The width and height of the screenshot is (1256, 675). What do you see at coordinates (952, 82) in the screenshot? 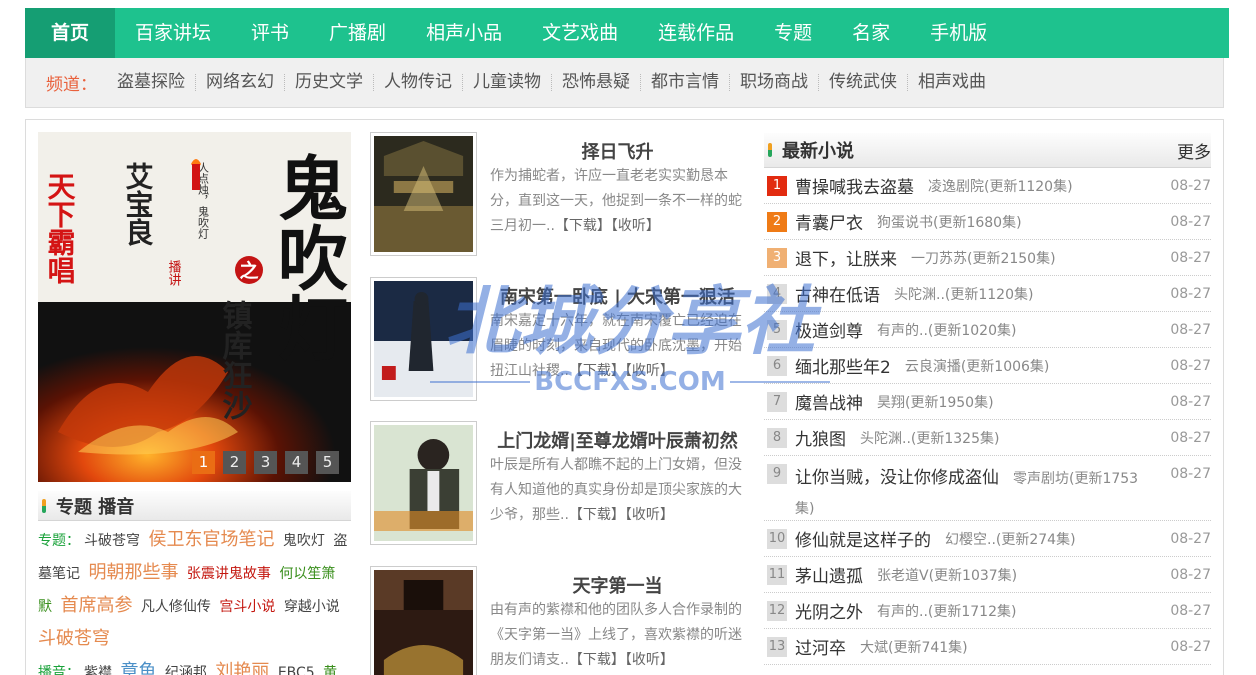
I see `channel-item: 相声戏曲` at bounding box center [952, 82].